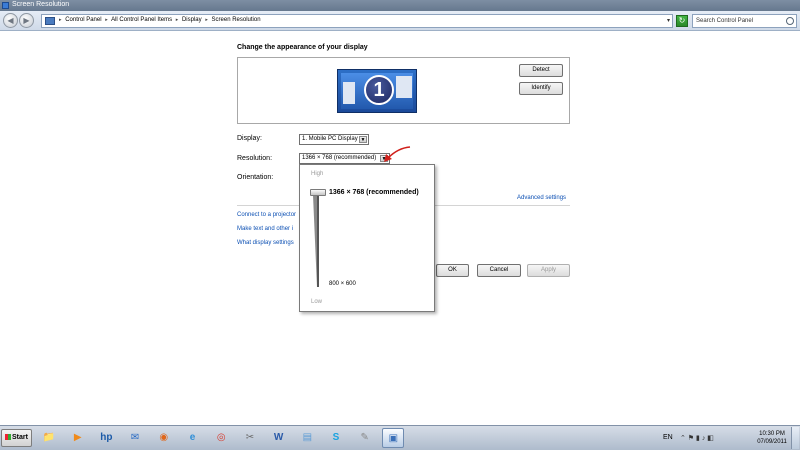  I want to click on hp-icon: hp, so click(106, 438).